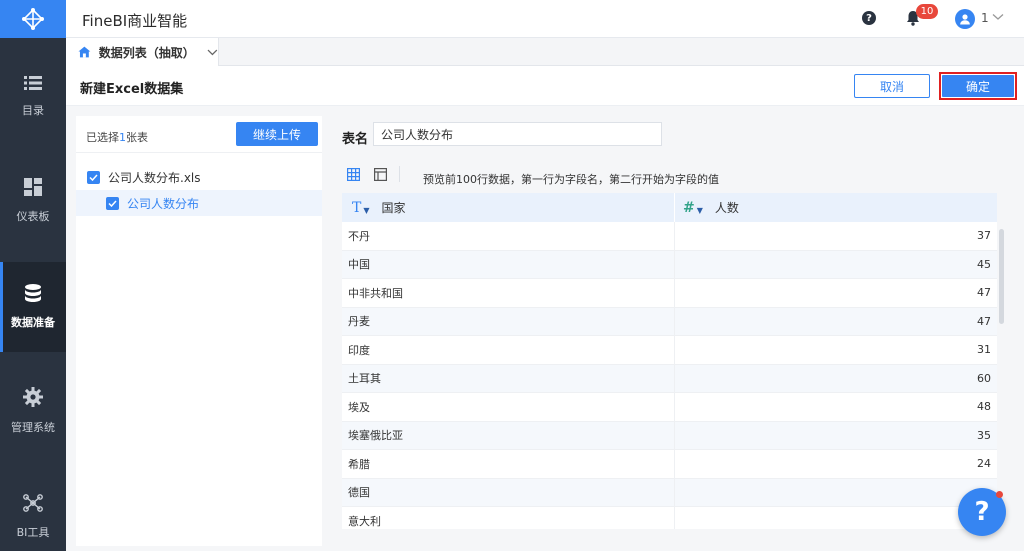 This screenshot has height=551, width=1024. I want to click on cell-count: 60, so click(984, 378).